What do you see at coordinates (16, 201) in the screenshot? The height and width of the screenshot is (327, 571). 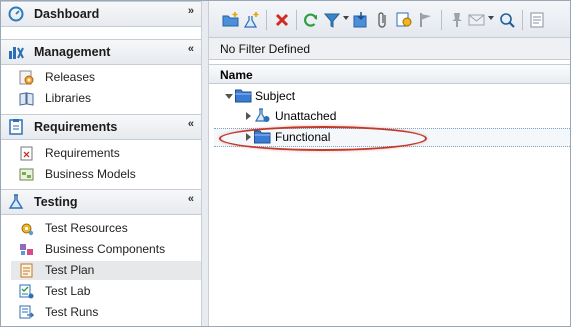 I see `flask-icon` at bounding box center [16, 201].